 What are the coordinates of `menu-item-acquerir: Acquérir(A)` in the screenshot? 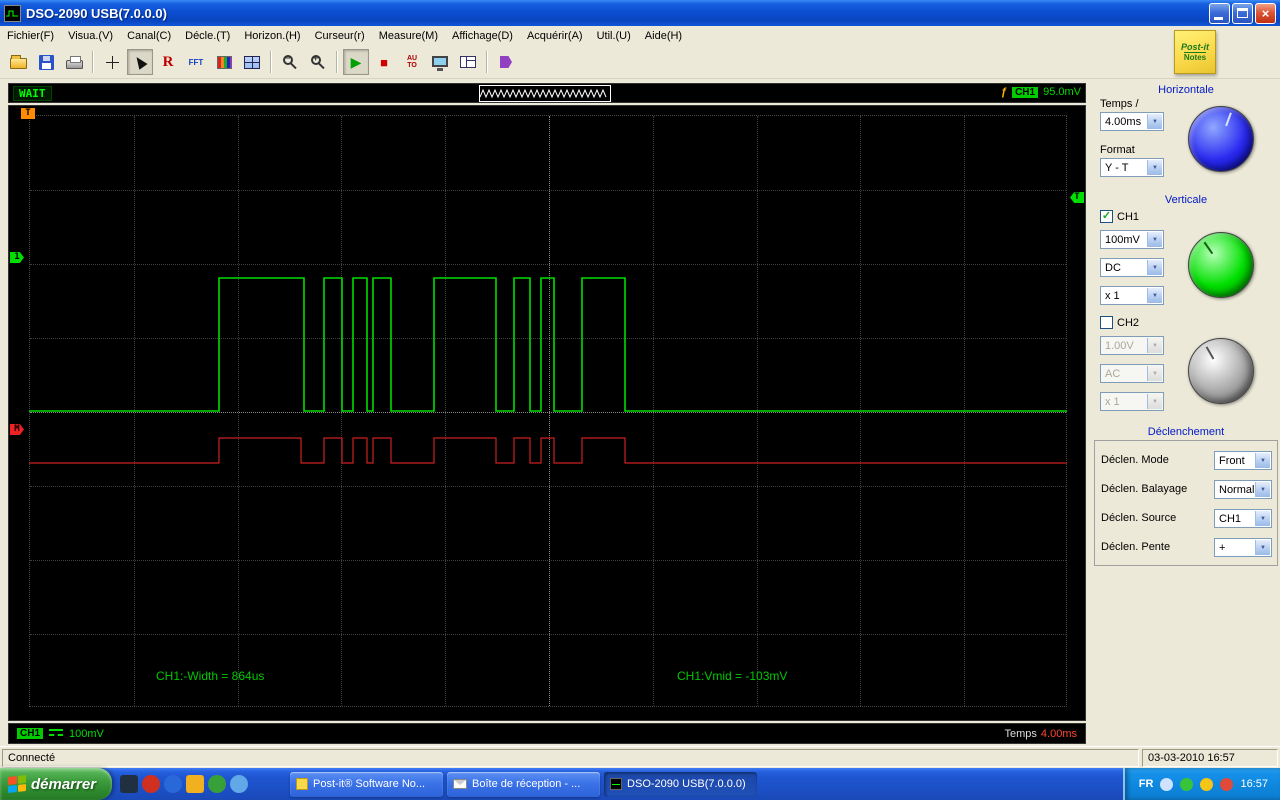 It's located at (555, 36).